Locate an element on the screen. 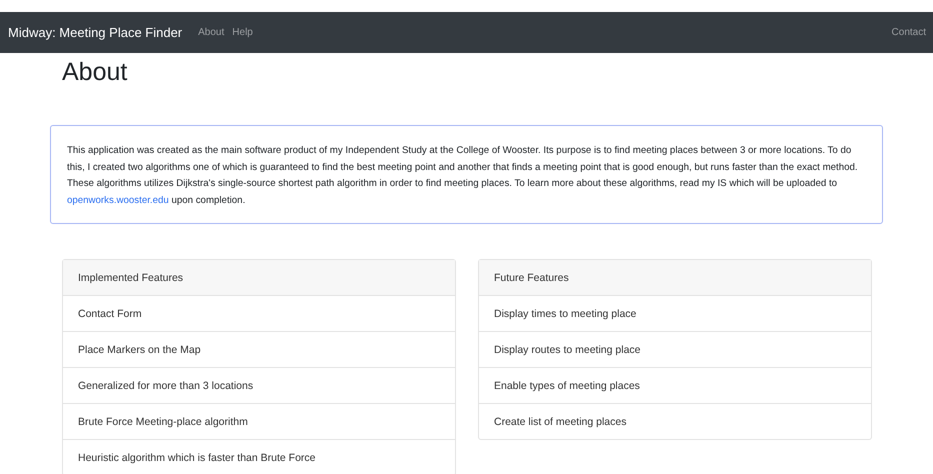 This screenshot has height=474, width=933. nav-link: About is located at coordinates (211, 32).